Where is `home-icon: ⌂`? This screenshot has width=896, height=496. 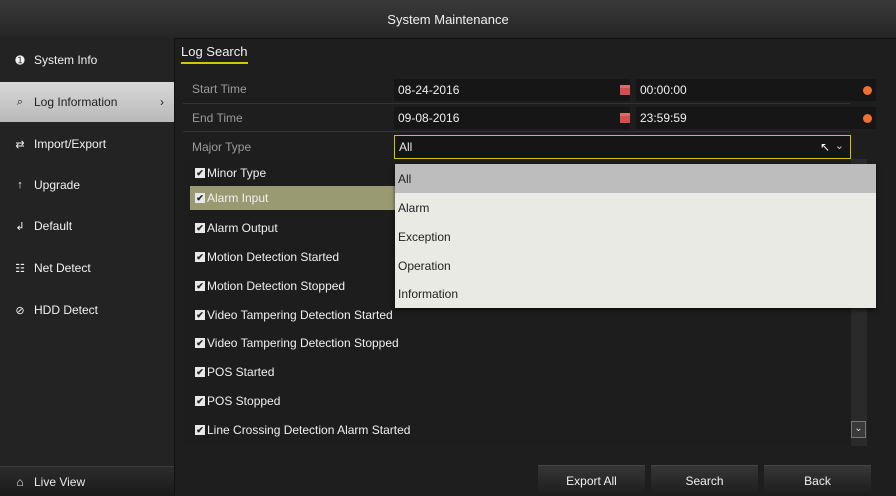 home-icon: ⌂ is located at coordinates (20, 481).